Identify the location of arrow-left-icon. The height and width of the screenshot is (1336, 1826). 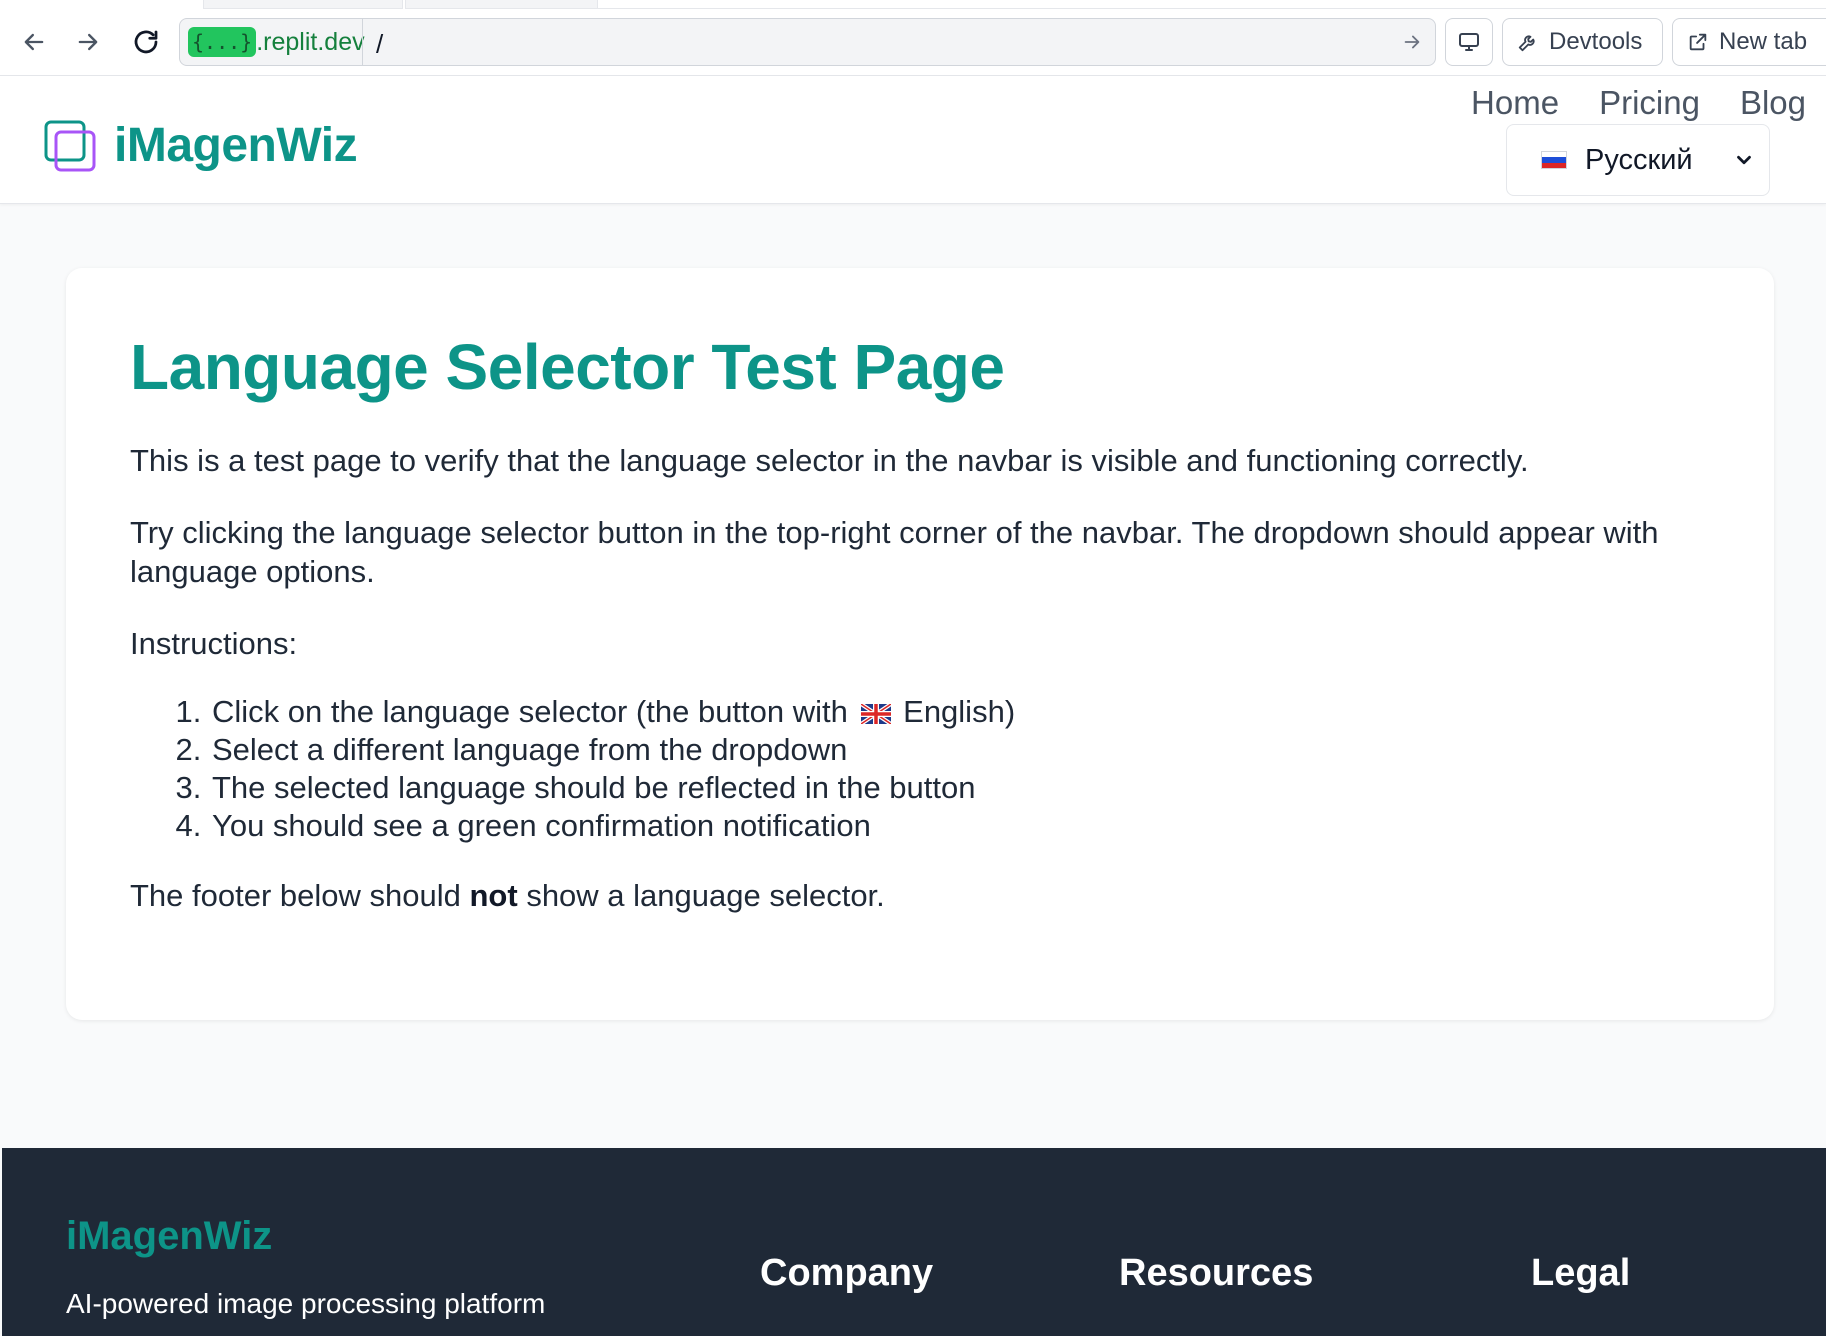
(34, 42).